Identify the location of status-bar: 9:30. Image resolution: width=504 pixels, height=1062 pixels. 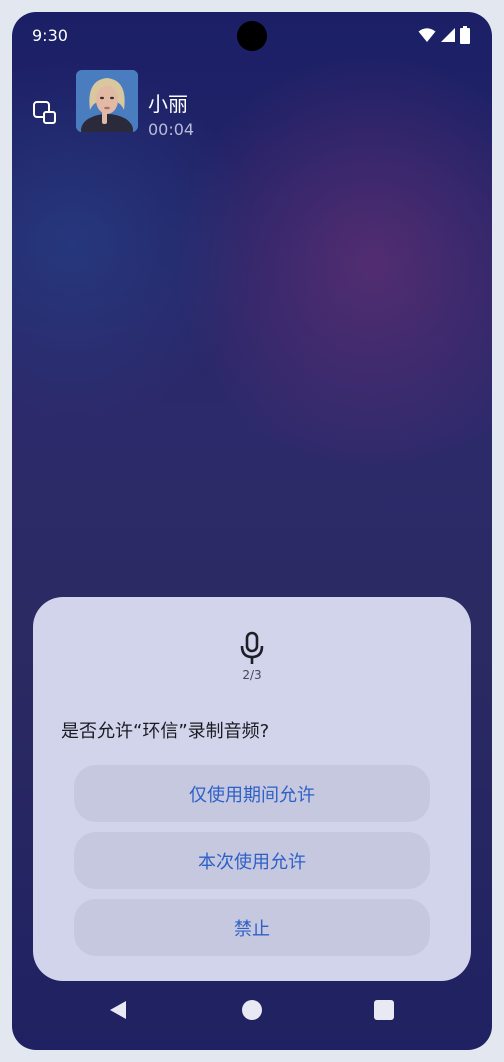
(252, 36).